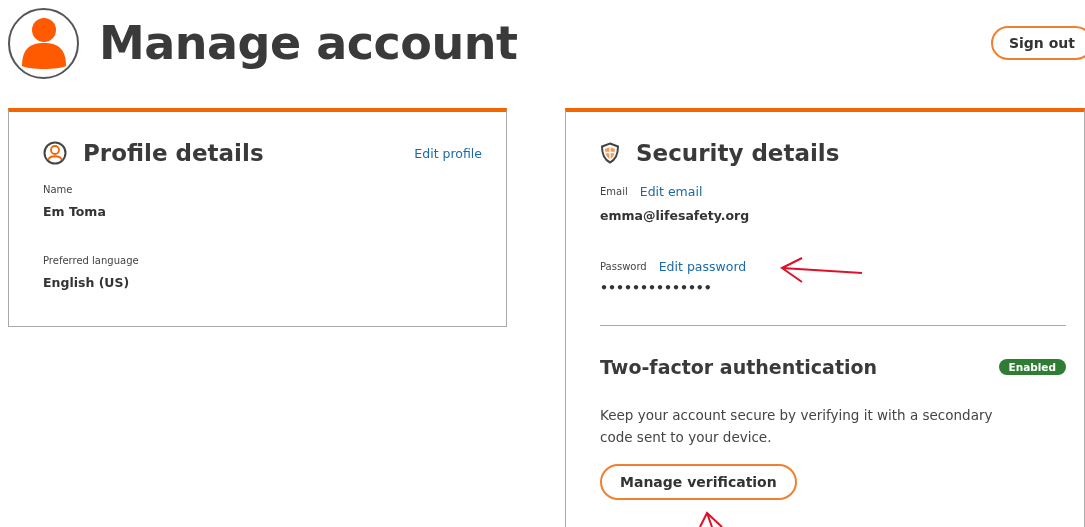  I want to click on shield-icon, so click(610, 153).